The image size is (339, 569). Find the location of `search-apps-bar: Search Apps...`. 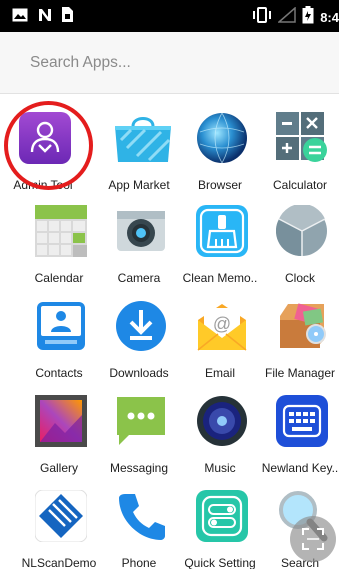

search-apps-bar: Search Apps... is located at coordinates (169, 63).